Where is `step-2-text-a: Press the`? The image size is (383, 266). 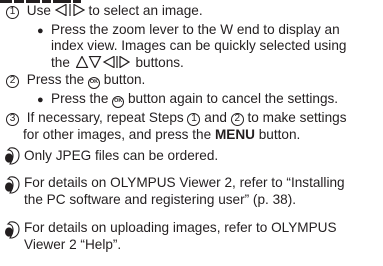 step-2-text-a: Press the is located at coordinates (55, 79).